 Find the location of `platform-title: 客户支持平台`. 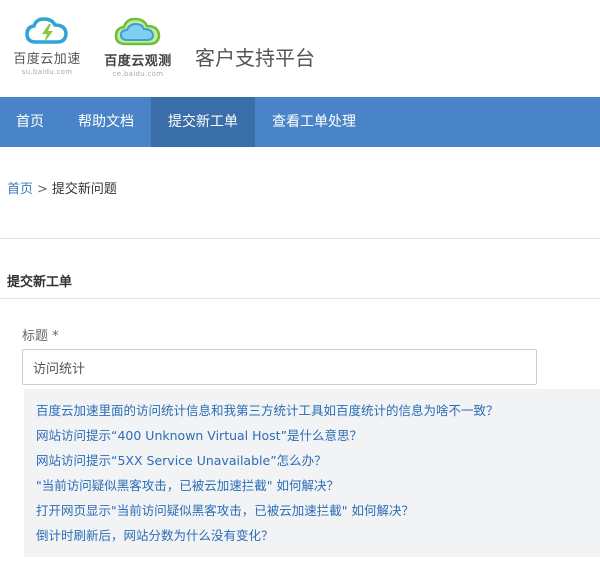

platform-title: 客户支持平台 is located at coordinates (255, 58).